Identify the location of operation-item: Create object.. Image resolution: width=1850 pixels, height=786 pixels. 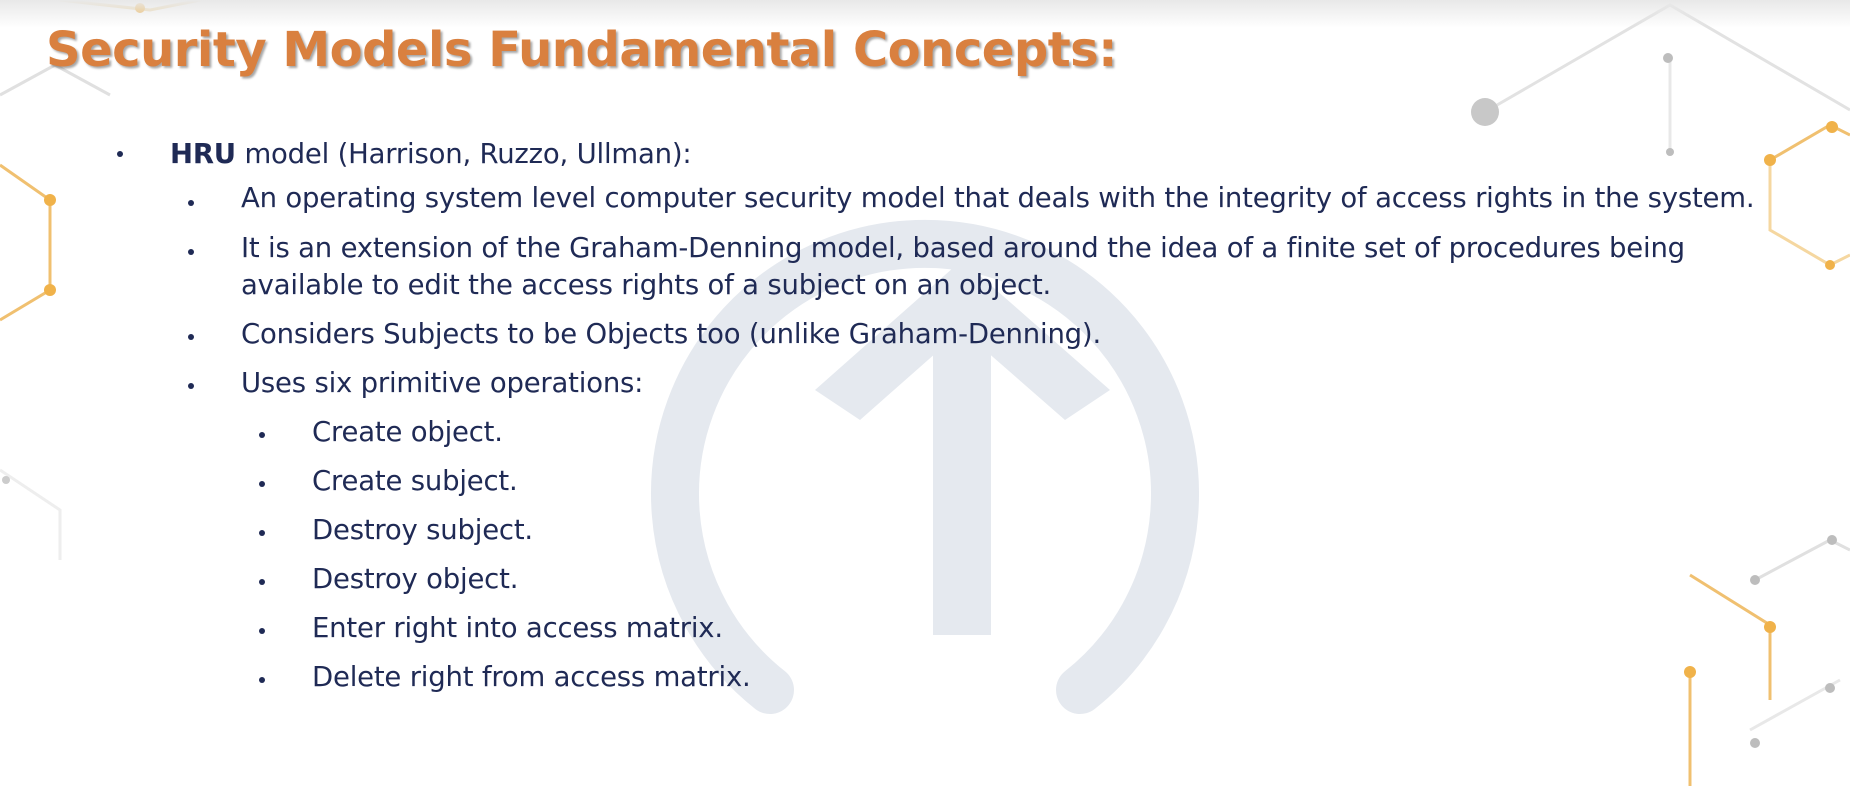
(407, 432).